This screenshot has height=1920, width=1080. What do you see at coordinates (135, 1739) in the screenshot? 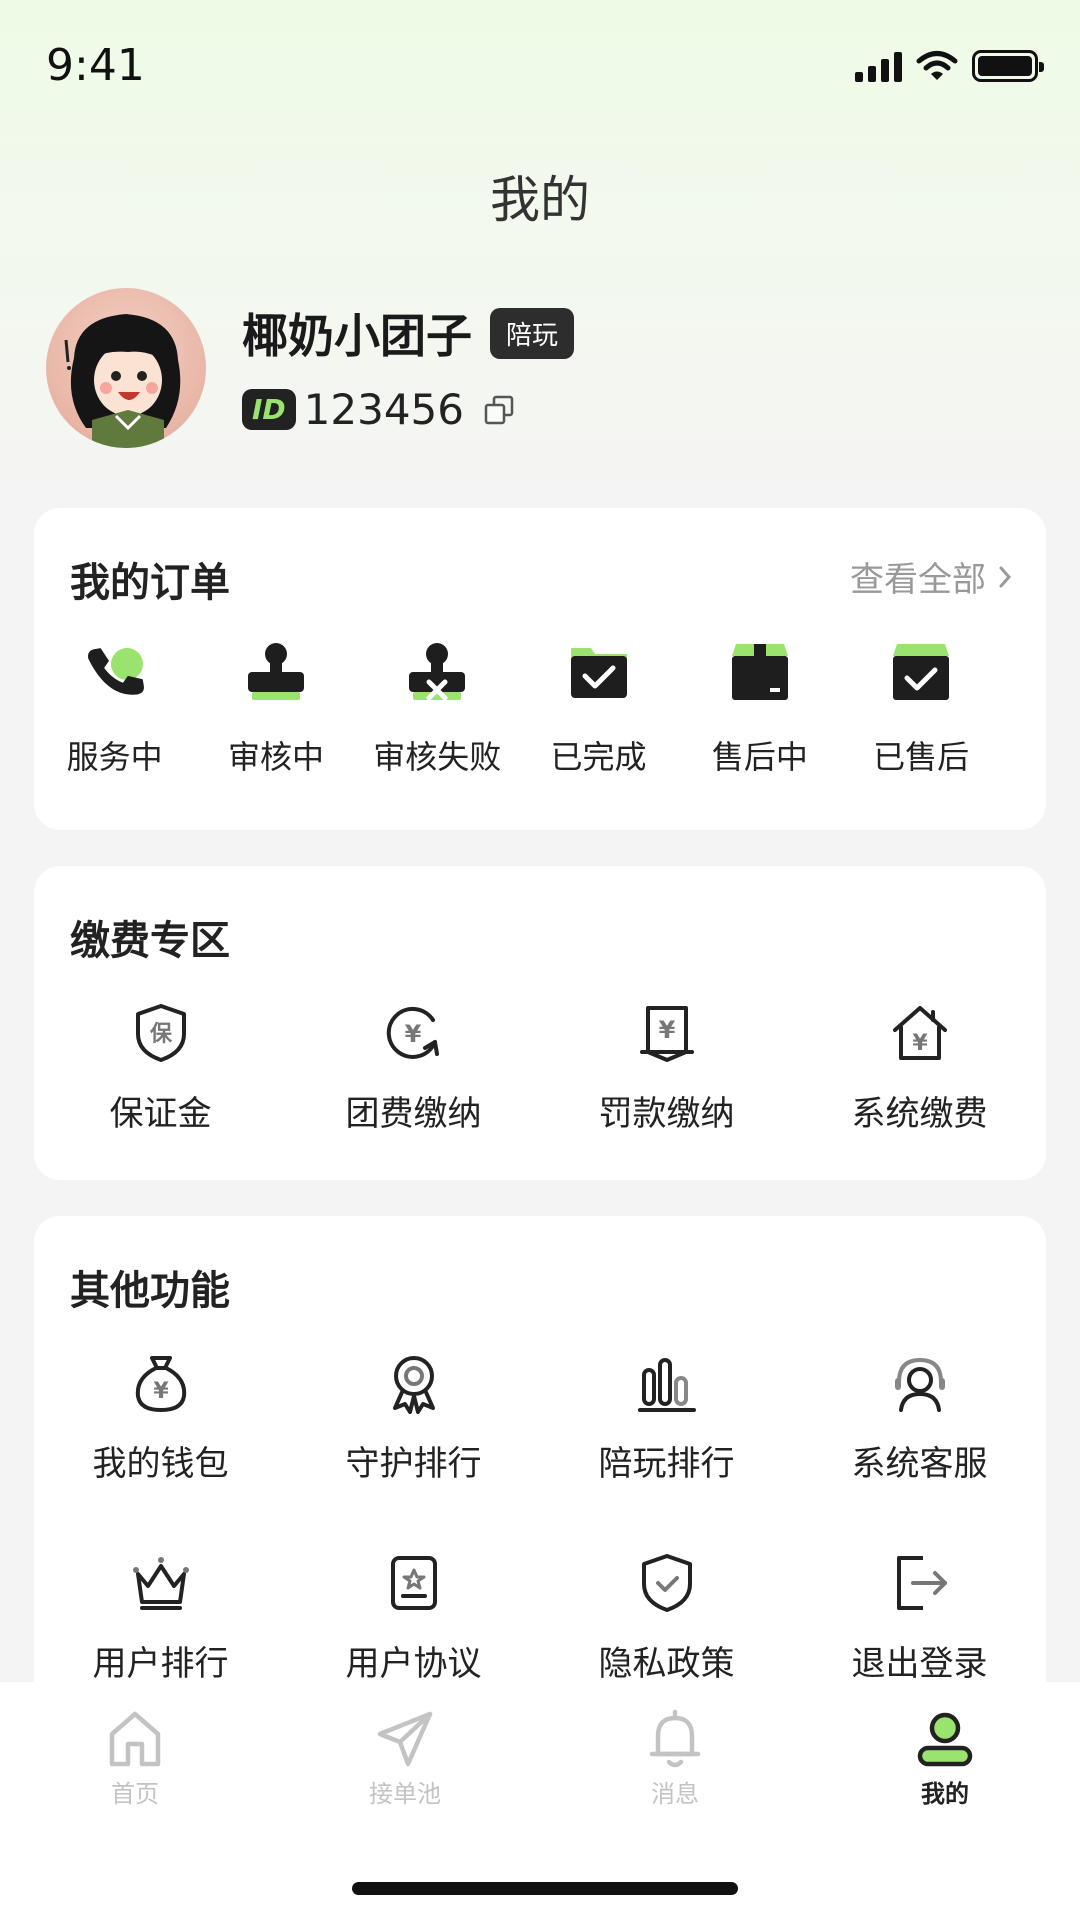
I see `home-icon` at bounding box center [135, 1739].